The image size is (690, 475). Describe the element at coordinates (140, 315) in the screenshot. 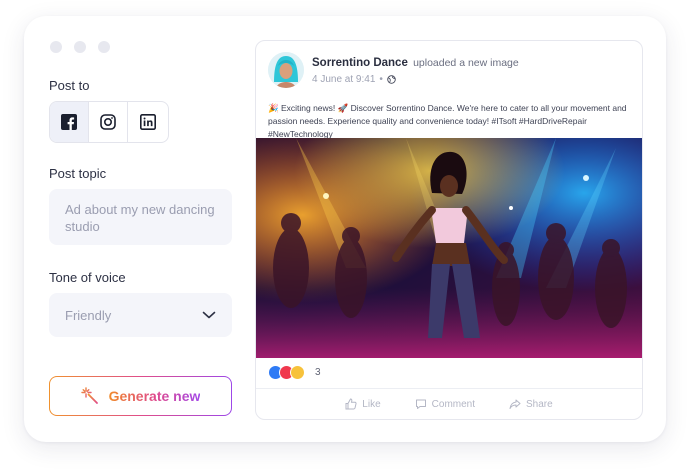

I see `tone-of-voice-select: Friendly` at that location.